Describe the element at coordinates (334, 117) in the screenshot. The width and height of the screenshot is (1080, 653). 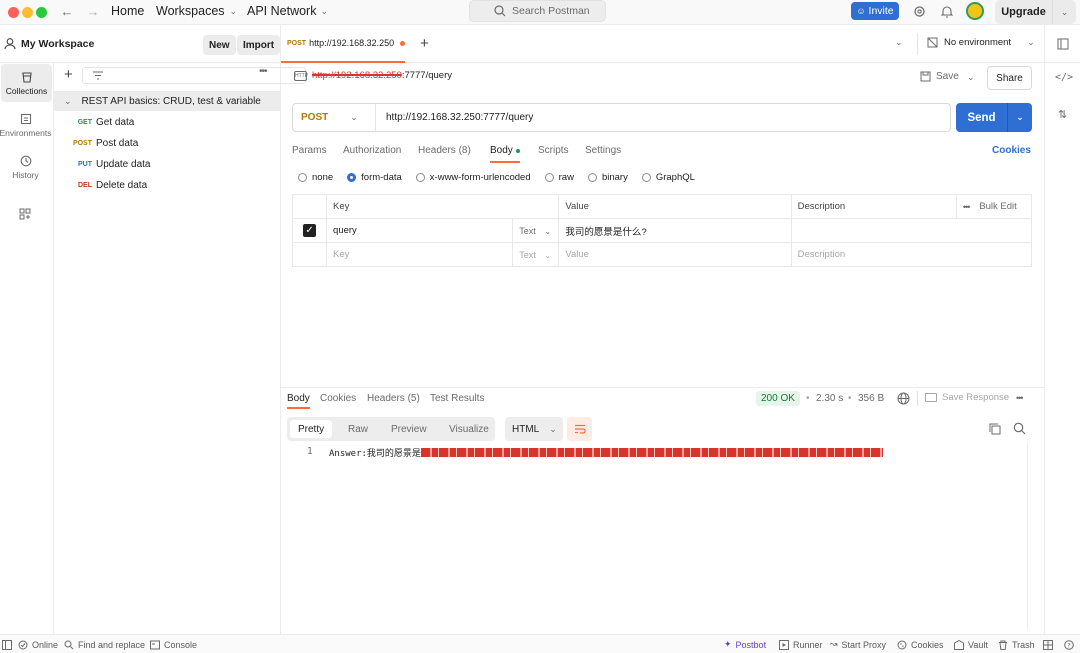
I see `method-select: POST ⌄` at that location.